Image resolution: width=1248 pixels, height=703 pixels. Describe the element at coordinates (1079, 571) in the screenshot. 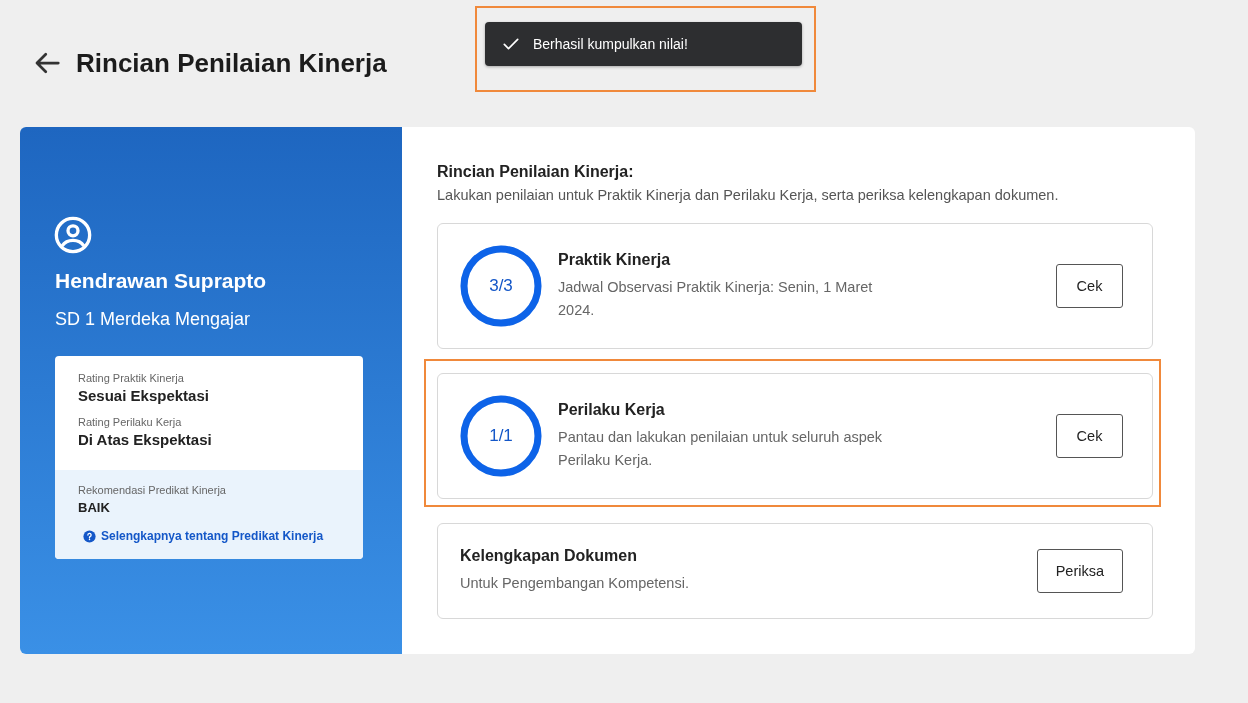

I see `action-button: Periksa` at that location.